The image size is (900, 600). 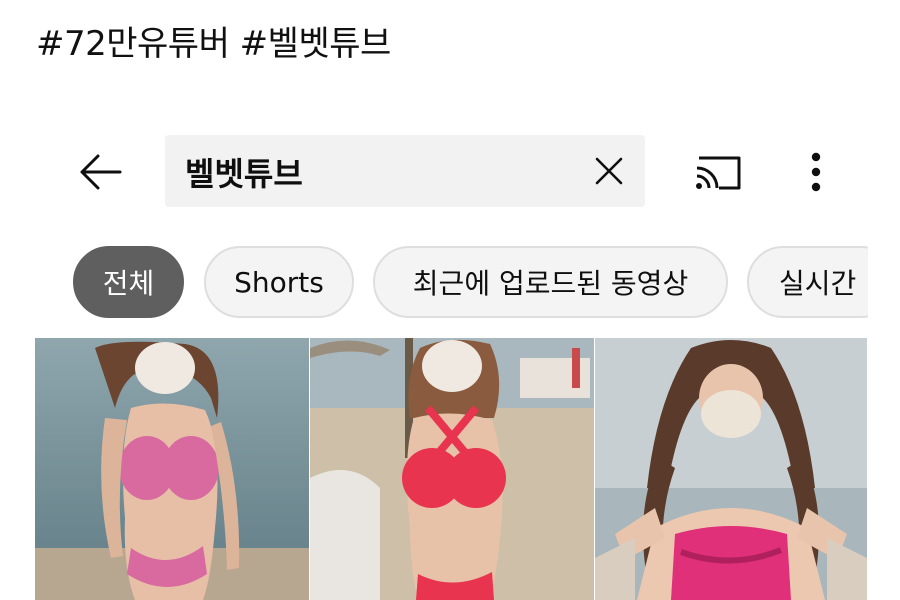 I want to click on post-hashtags: #72만유튜버 #벨벳튜브, so click(x=213, y=44).